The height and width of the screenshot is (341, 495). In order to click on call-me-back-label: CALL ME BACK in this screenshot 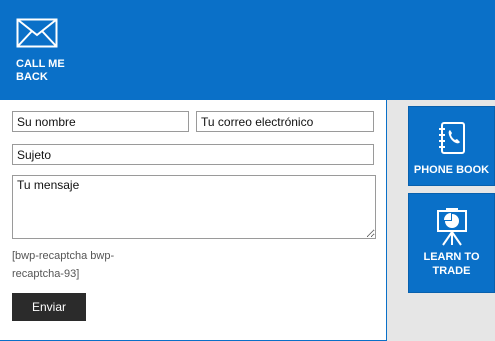, I will do `click(40, 70)`.